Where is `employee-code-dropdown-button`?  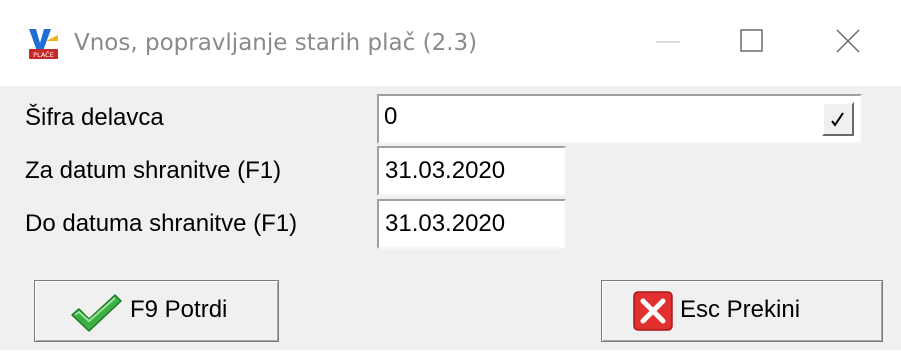
employee-code-dropdown-button is located at coordinates (838, 119).